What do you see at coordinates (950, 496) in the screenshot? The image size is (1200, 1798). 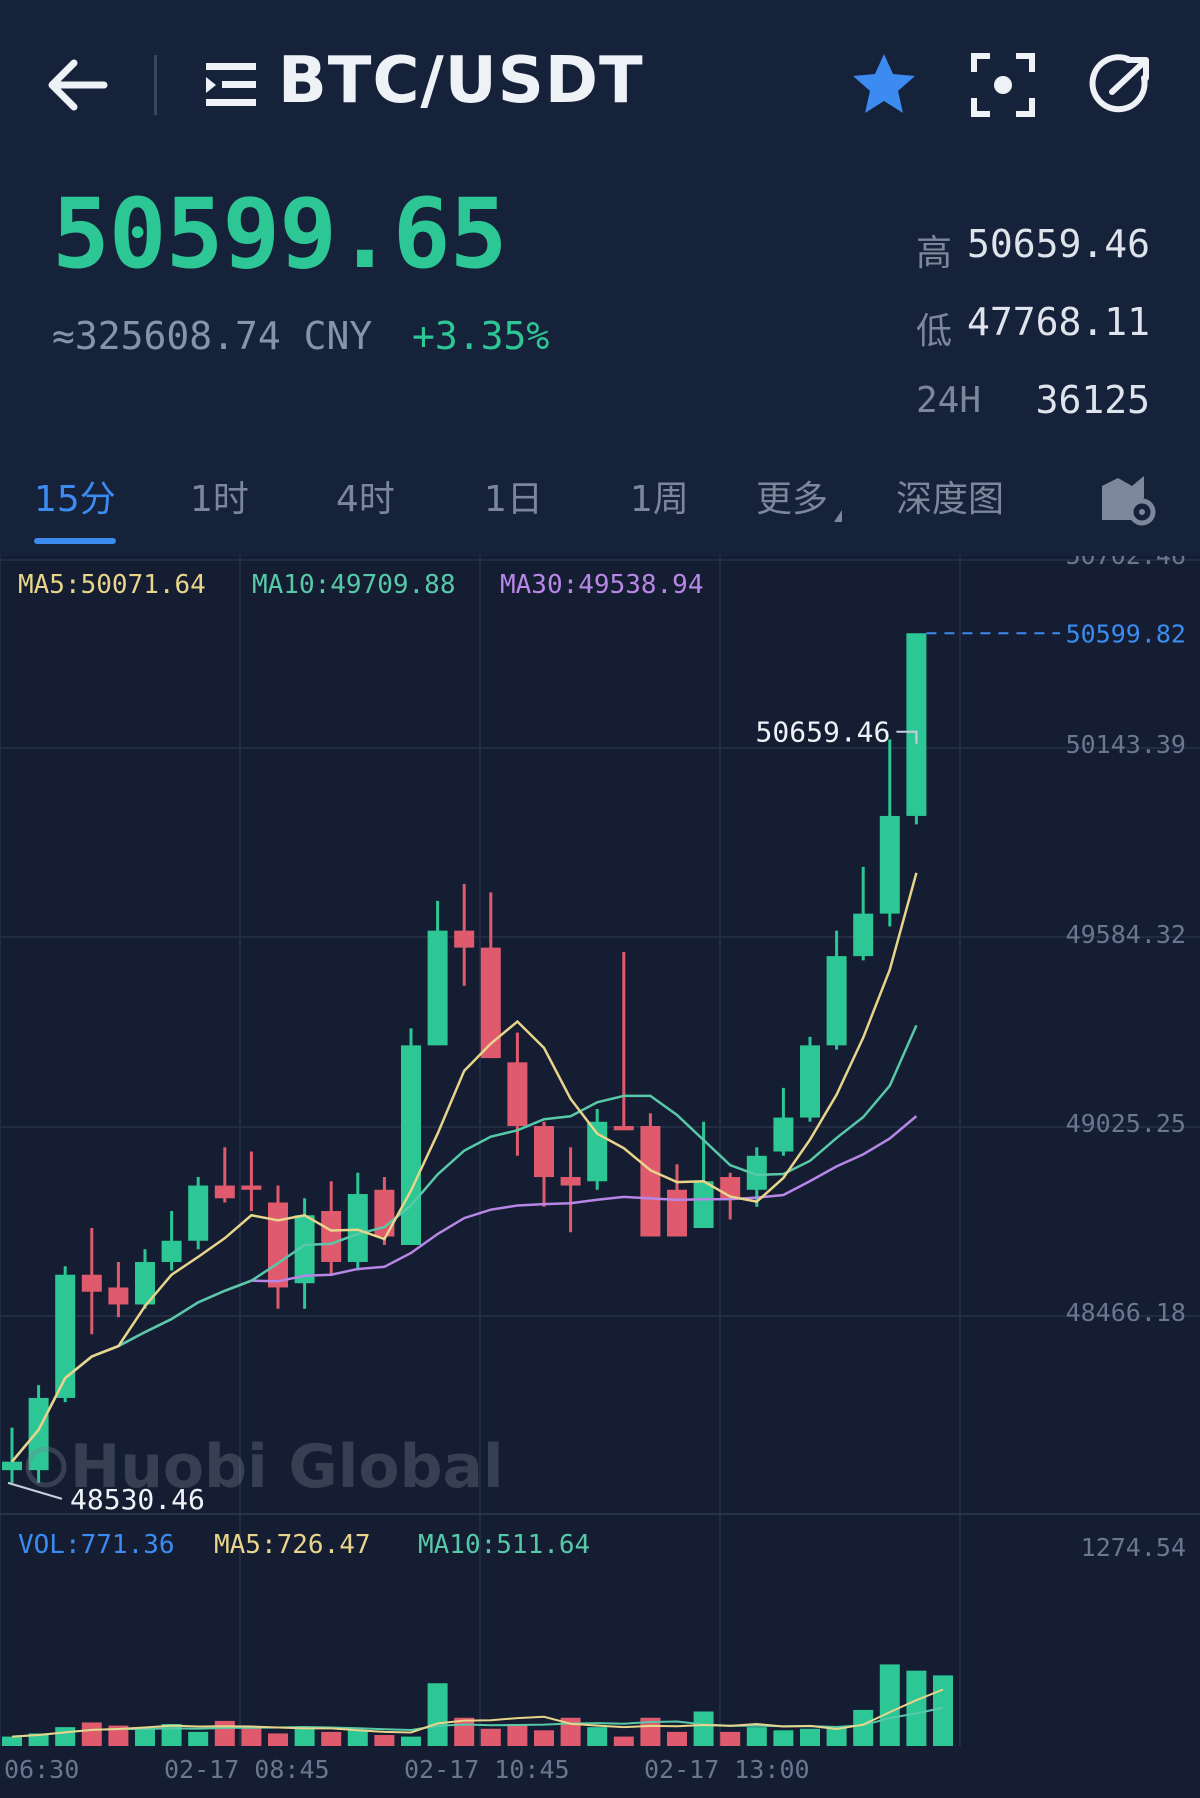 I see `tab-depth: 深度图` at bounding box center [950, 496].